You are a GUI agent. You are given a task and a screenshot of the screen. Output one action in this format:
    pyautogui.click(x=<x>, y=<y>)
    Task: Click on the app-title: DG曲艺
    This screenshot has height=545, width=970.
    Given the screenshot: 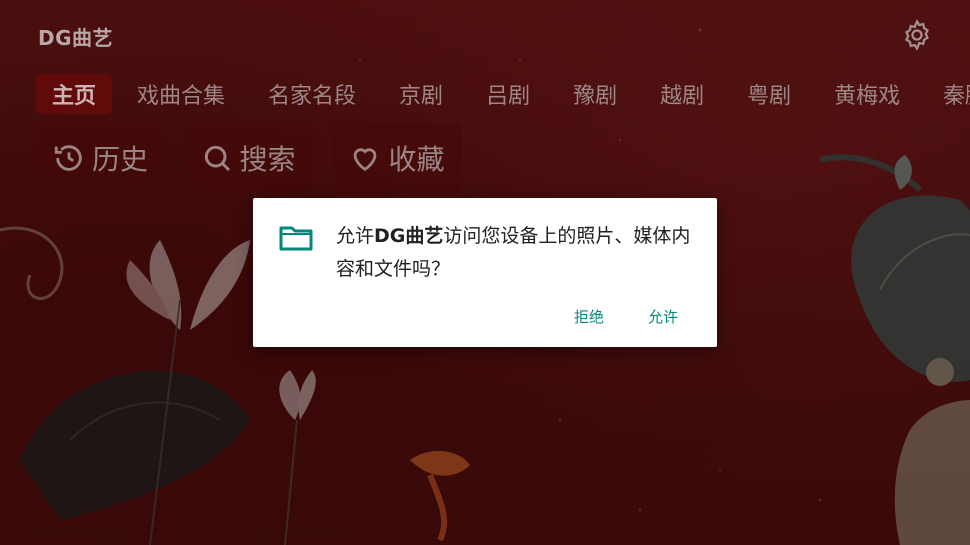 What is the action you would take?
    pyautogui.click(x=76, y=38)
    